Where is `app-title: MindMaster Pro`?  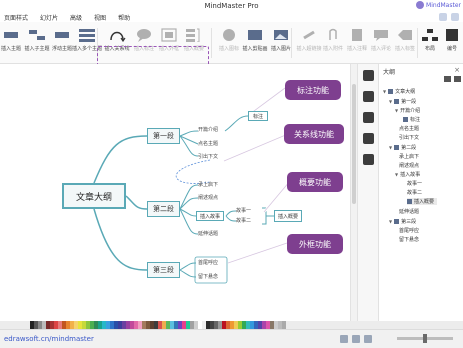
app-title: MindMaster Pro is located at coordinates (231, 6).